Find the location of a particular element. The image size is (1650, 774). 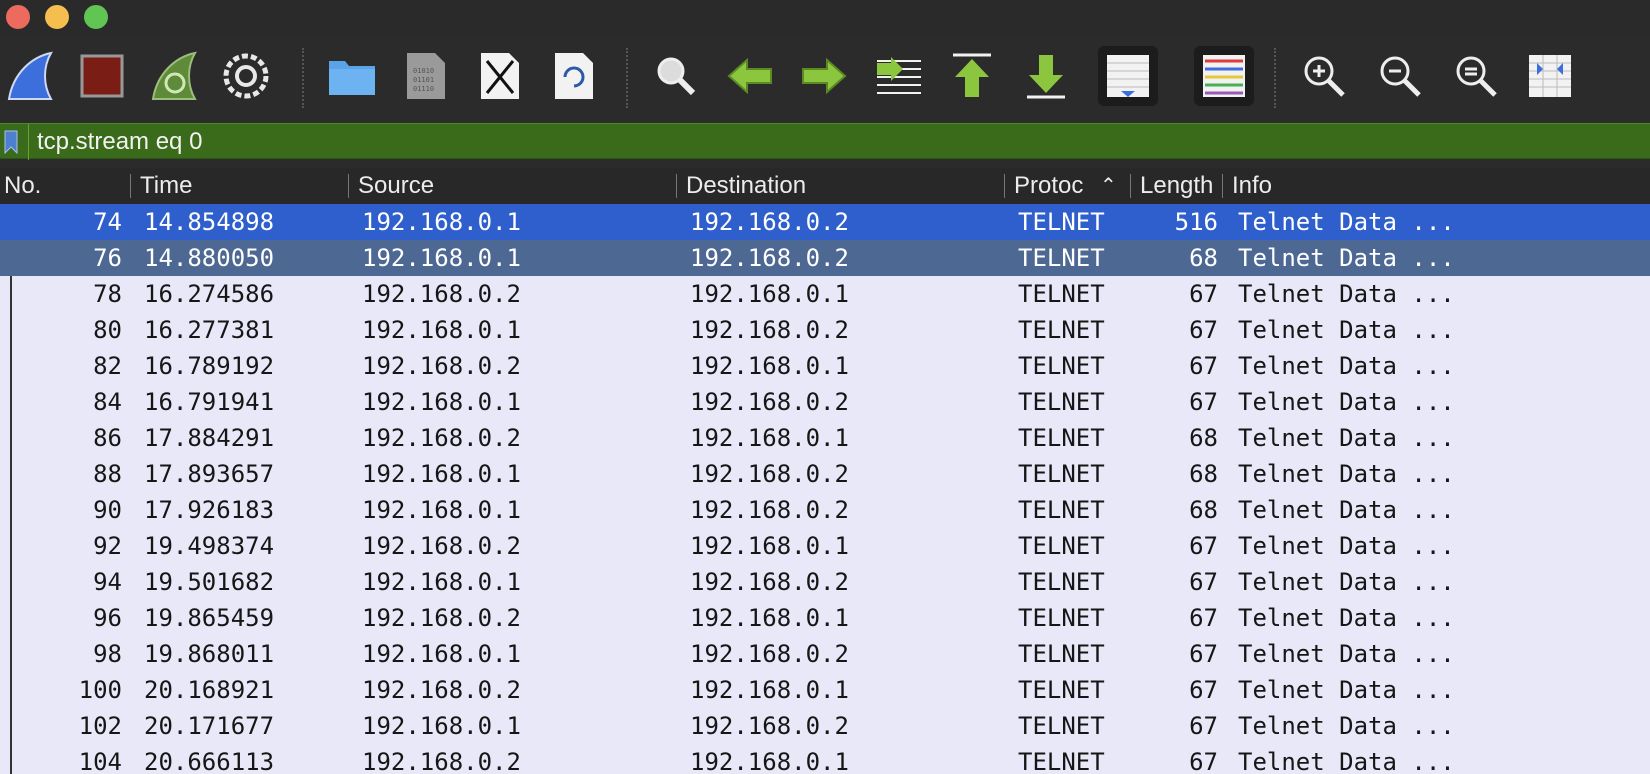

go-last-packet-icon is located at coordinates (1046, 77).